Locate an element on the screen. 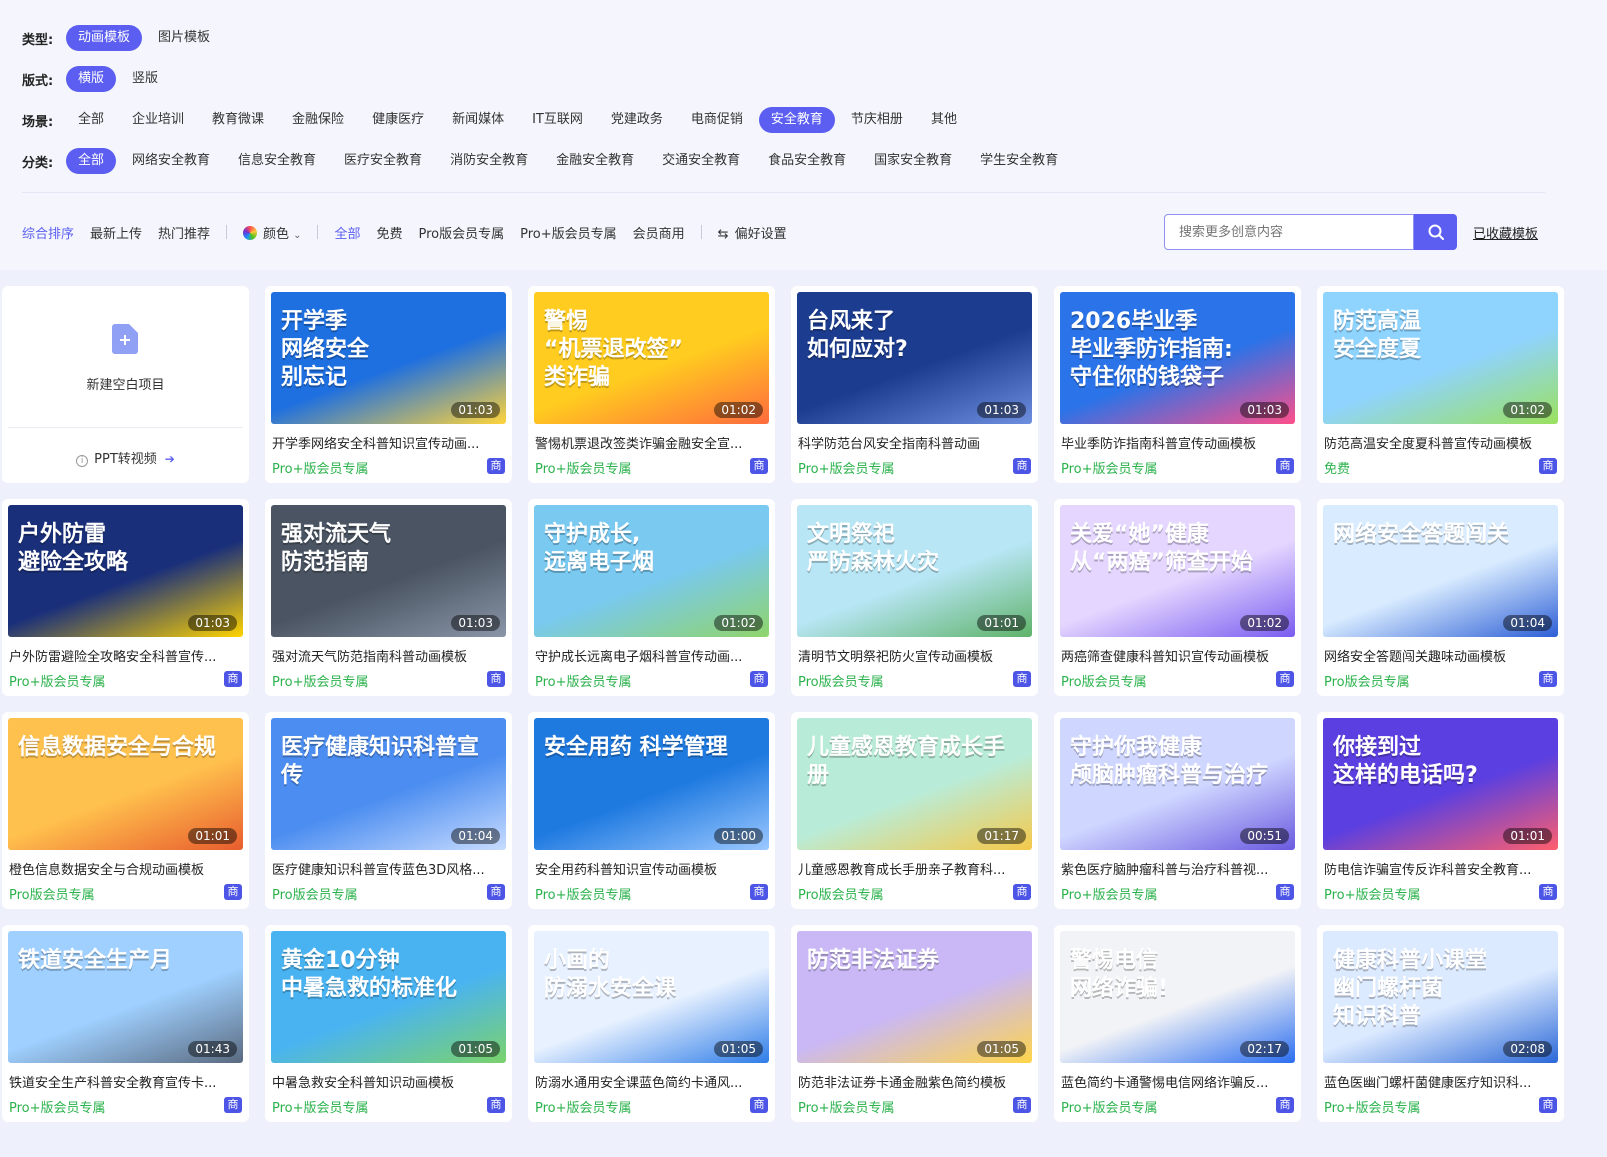 This screenshot has width=1607, height=1157. template-thumbnail: 你接到过 这样的电话吗? 01:01 is located at coordinates (1440, 784).